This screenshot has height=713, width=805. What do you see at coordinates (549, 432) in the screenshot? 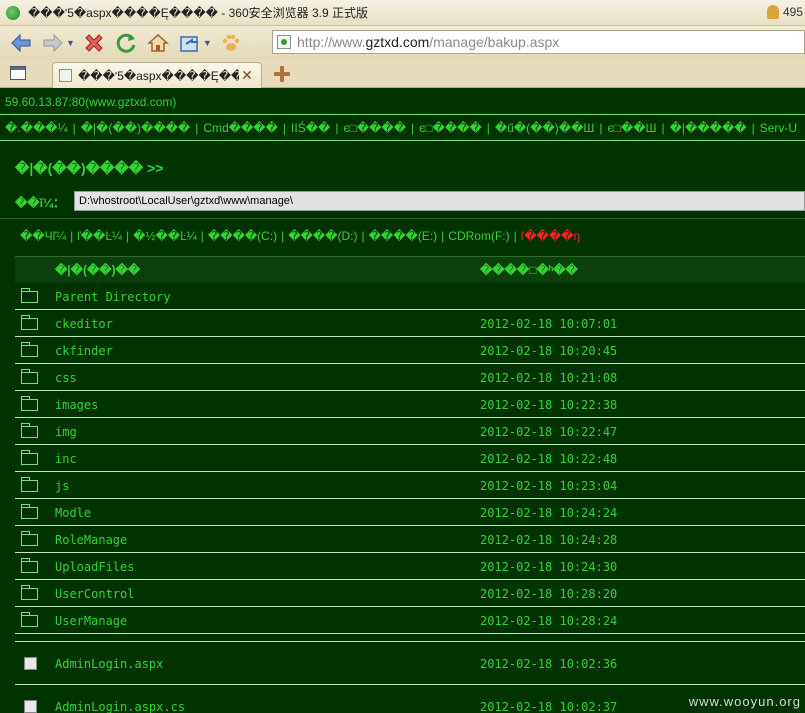
I see `folder-time: 2012-02-18 10:22:47` at bounding box center [549, 432].